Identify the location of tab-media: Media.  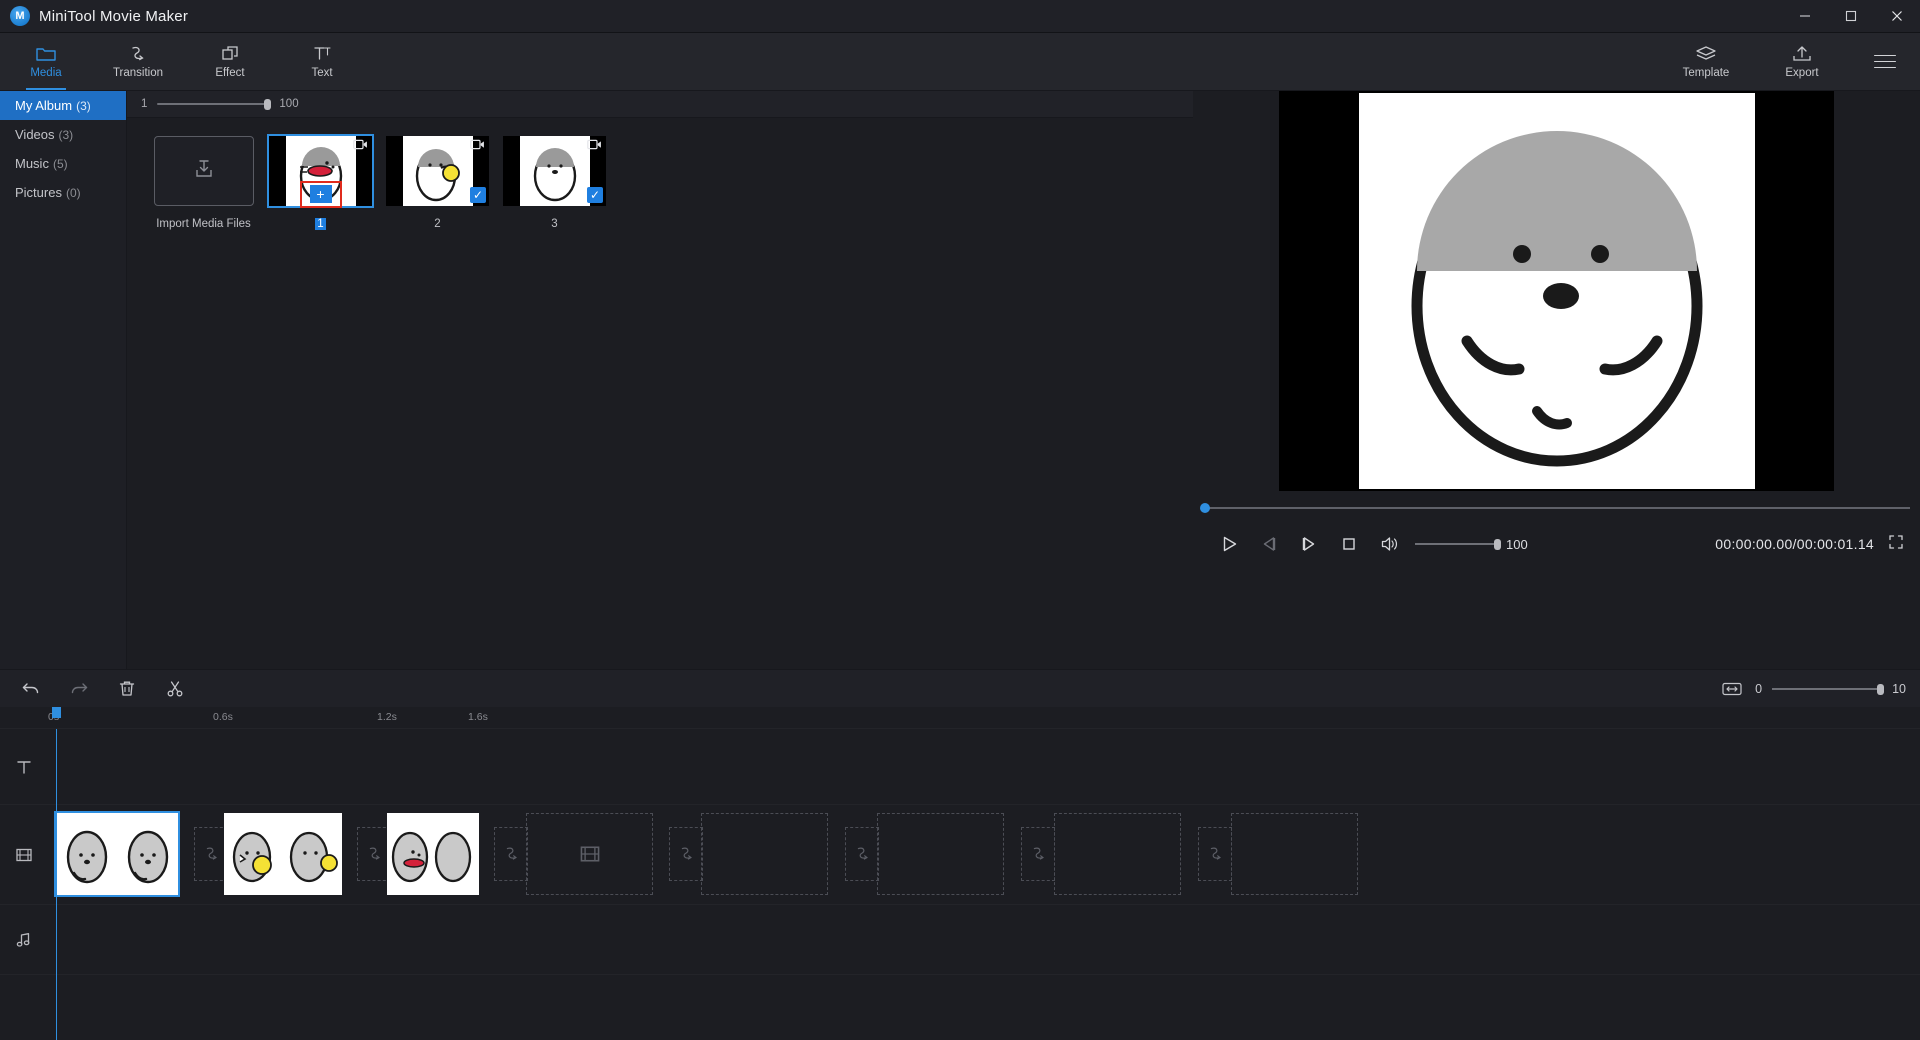
(46, 61).